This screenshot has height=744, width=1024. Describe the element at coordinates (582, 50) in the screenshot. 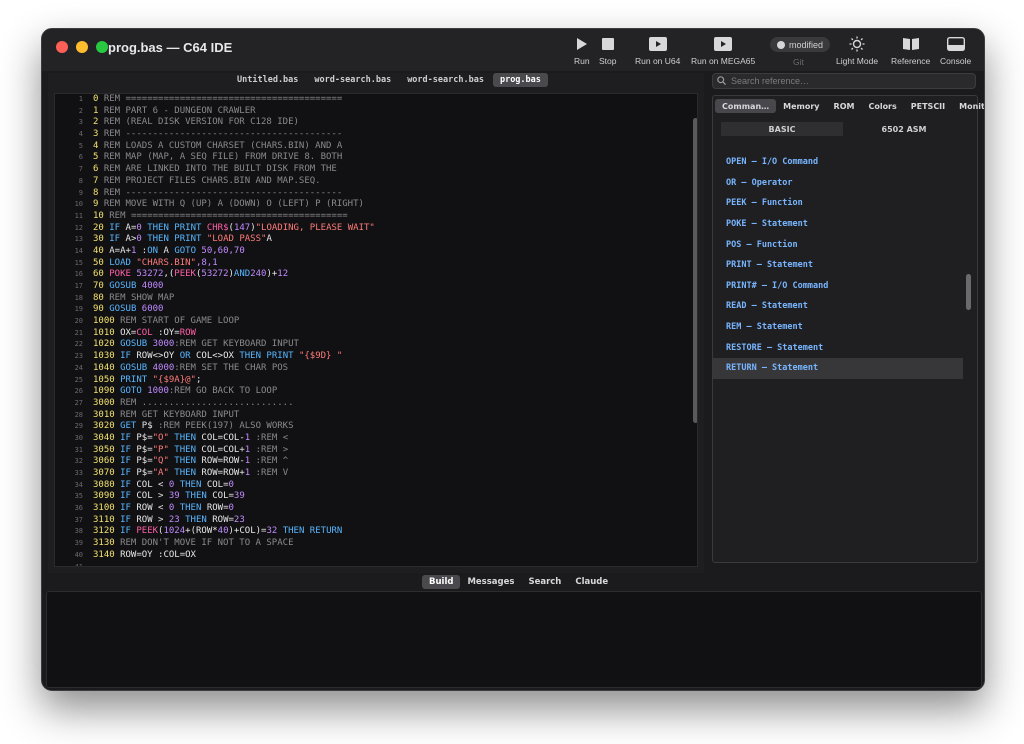

I see `run-button: Run` at that location.